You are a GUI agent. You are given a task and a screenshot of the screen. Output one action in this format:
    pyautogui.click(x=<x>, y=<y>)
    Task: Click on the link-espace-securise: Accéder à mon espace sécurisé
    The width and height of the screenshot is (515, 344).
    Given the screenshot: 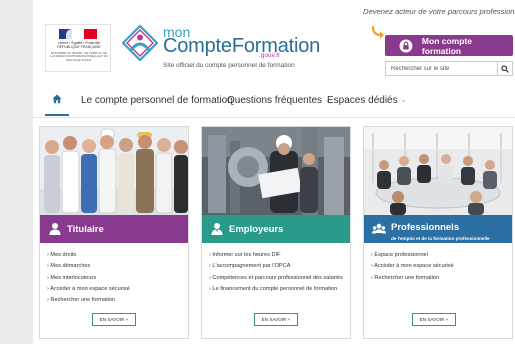 What is the action you would take?
    pyautogui.click(x=116, y=289)
    